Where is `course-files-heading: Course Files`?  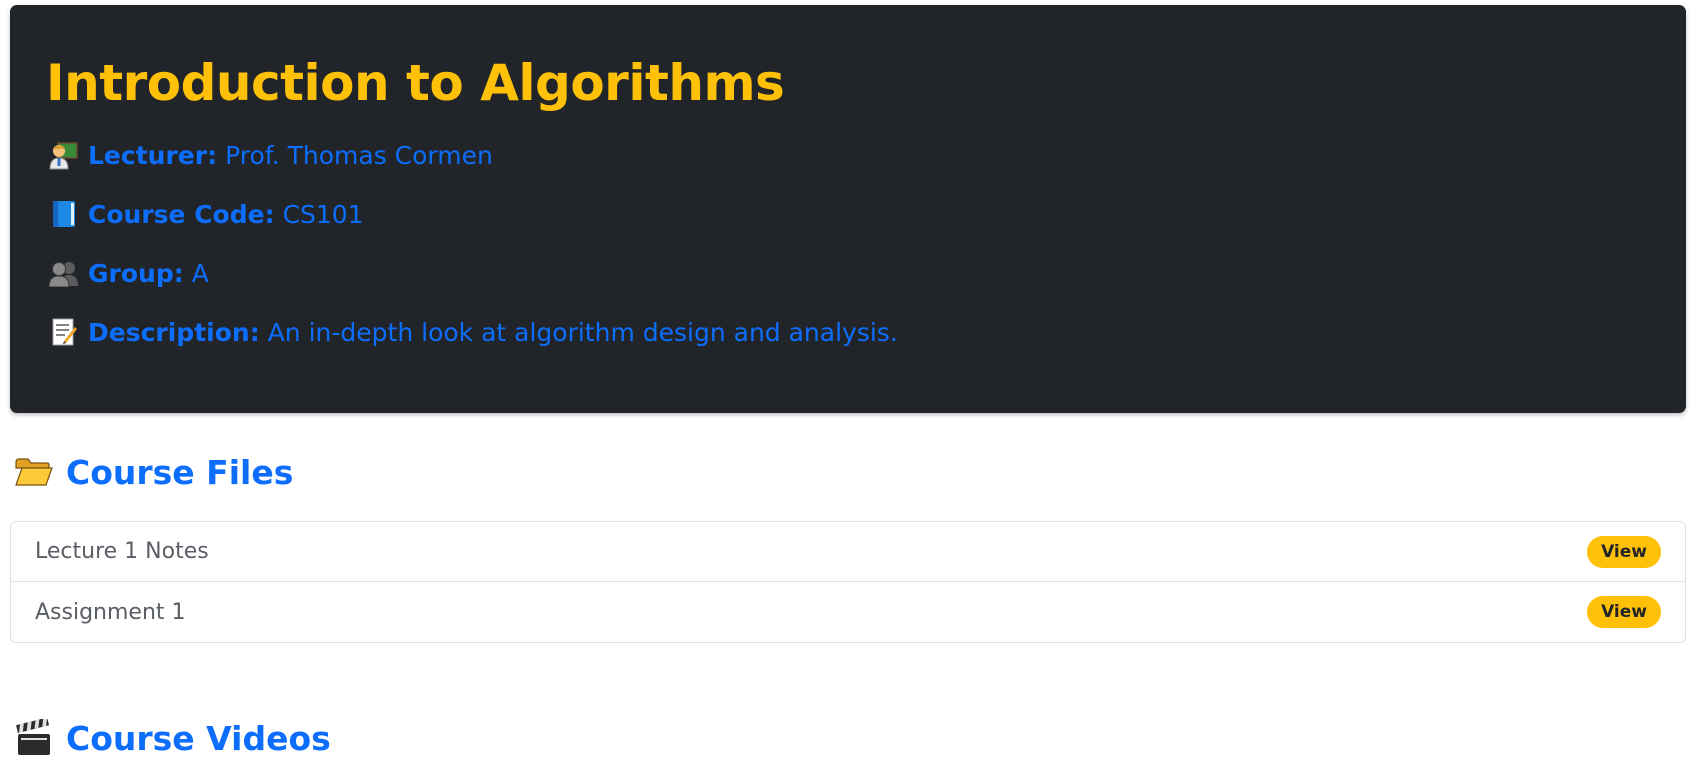 course-files-heading: Course Files is located at coordinates (152, 472).